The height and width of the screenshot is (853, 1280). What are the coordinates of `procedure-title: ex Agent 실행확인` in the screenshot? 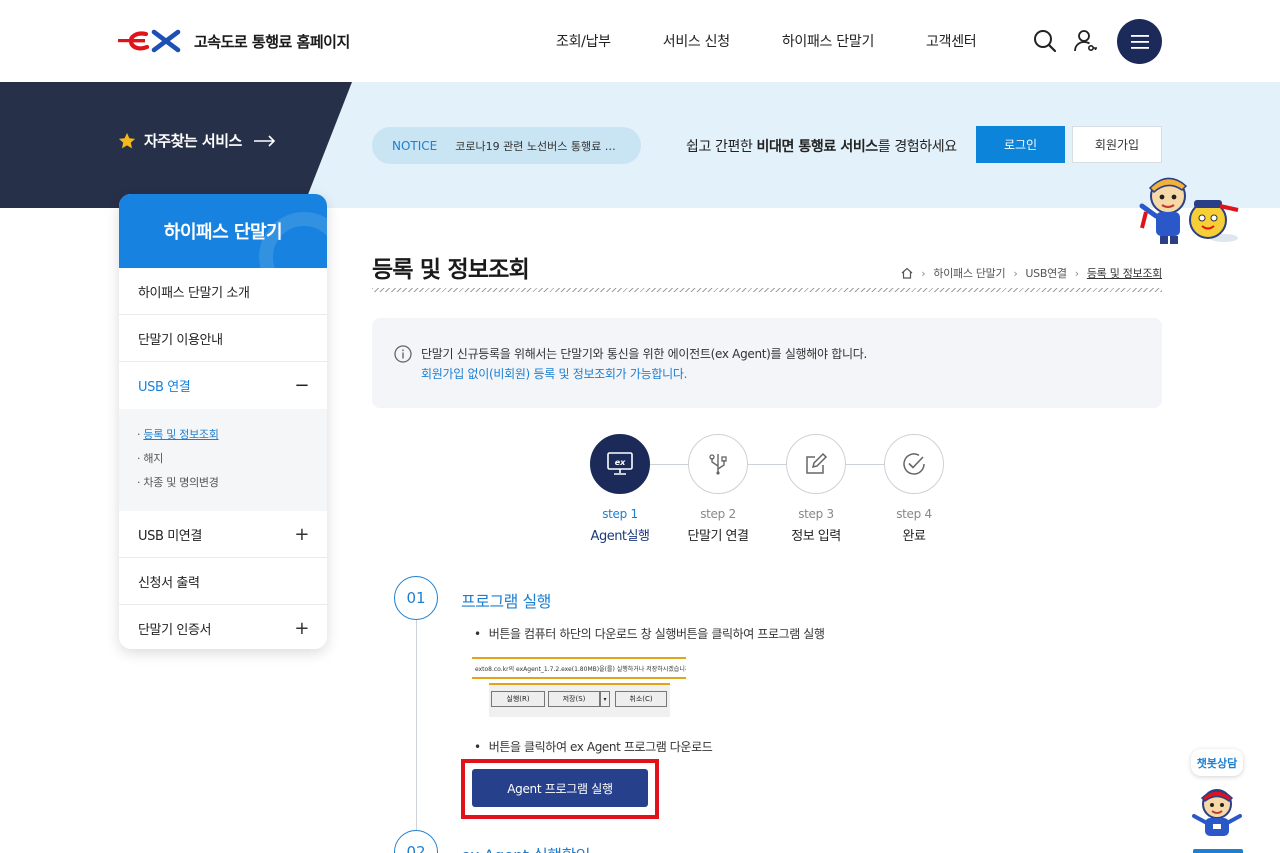 It's located at (525, 847).